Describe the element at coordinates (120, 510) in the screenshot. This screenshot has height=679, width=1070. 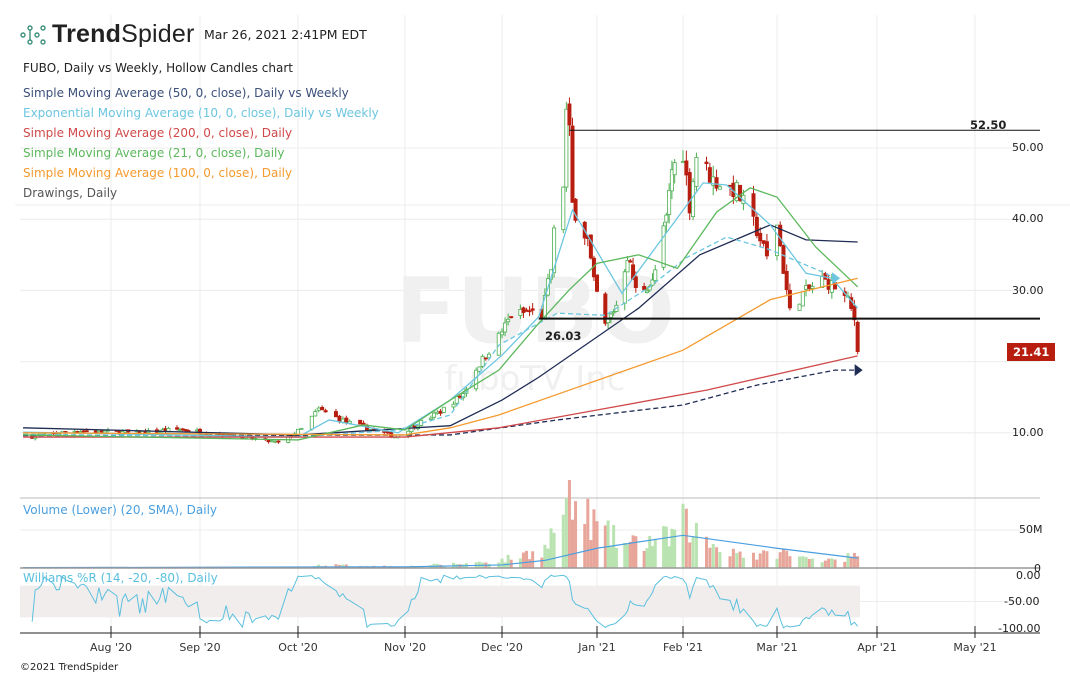
I see `volume-title: Volume (Lower) (20, SMA), Daily` at that location.